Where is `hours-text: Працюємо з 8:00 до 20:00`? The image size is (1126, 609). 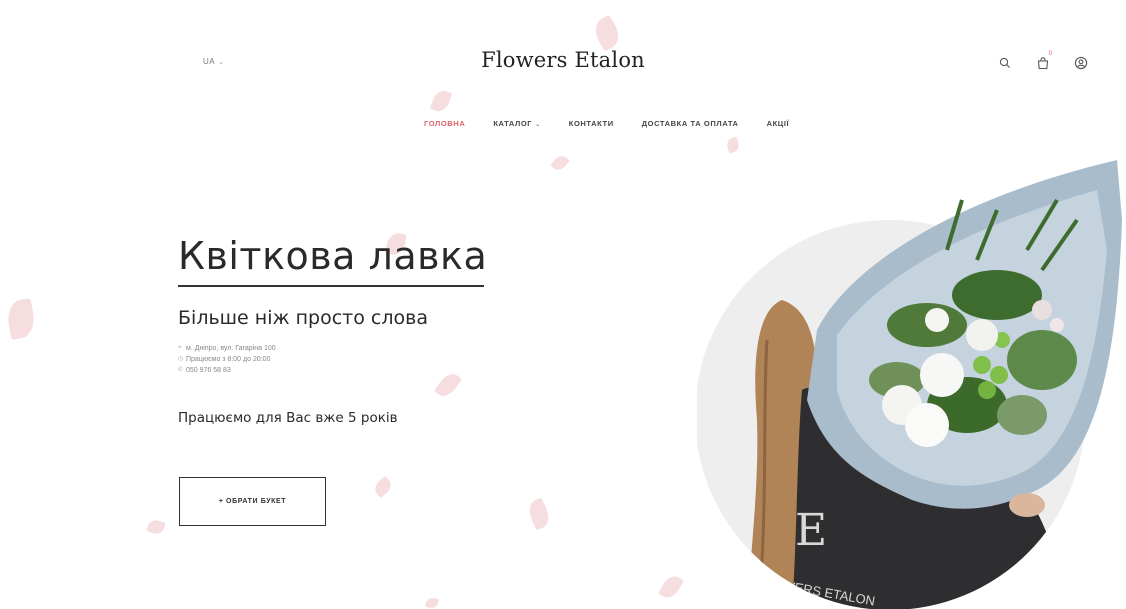 hours-text: Працюємо з 8:00 до 20:00 is located at coordinates (228, 359).